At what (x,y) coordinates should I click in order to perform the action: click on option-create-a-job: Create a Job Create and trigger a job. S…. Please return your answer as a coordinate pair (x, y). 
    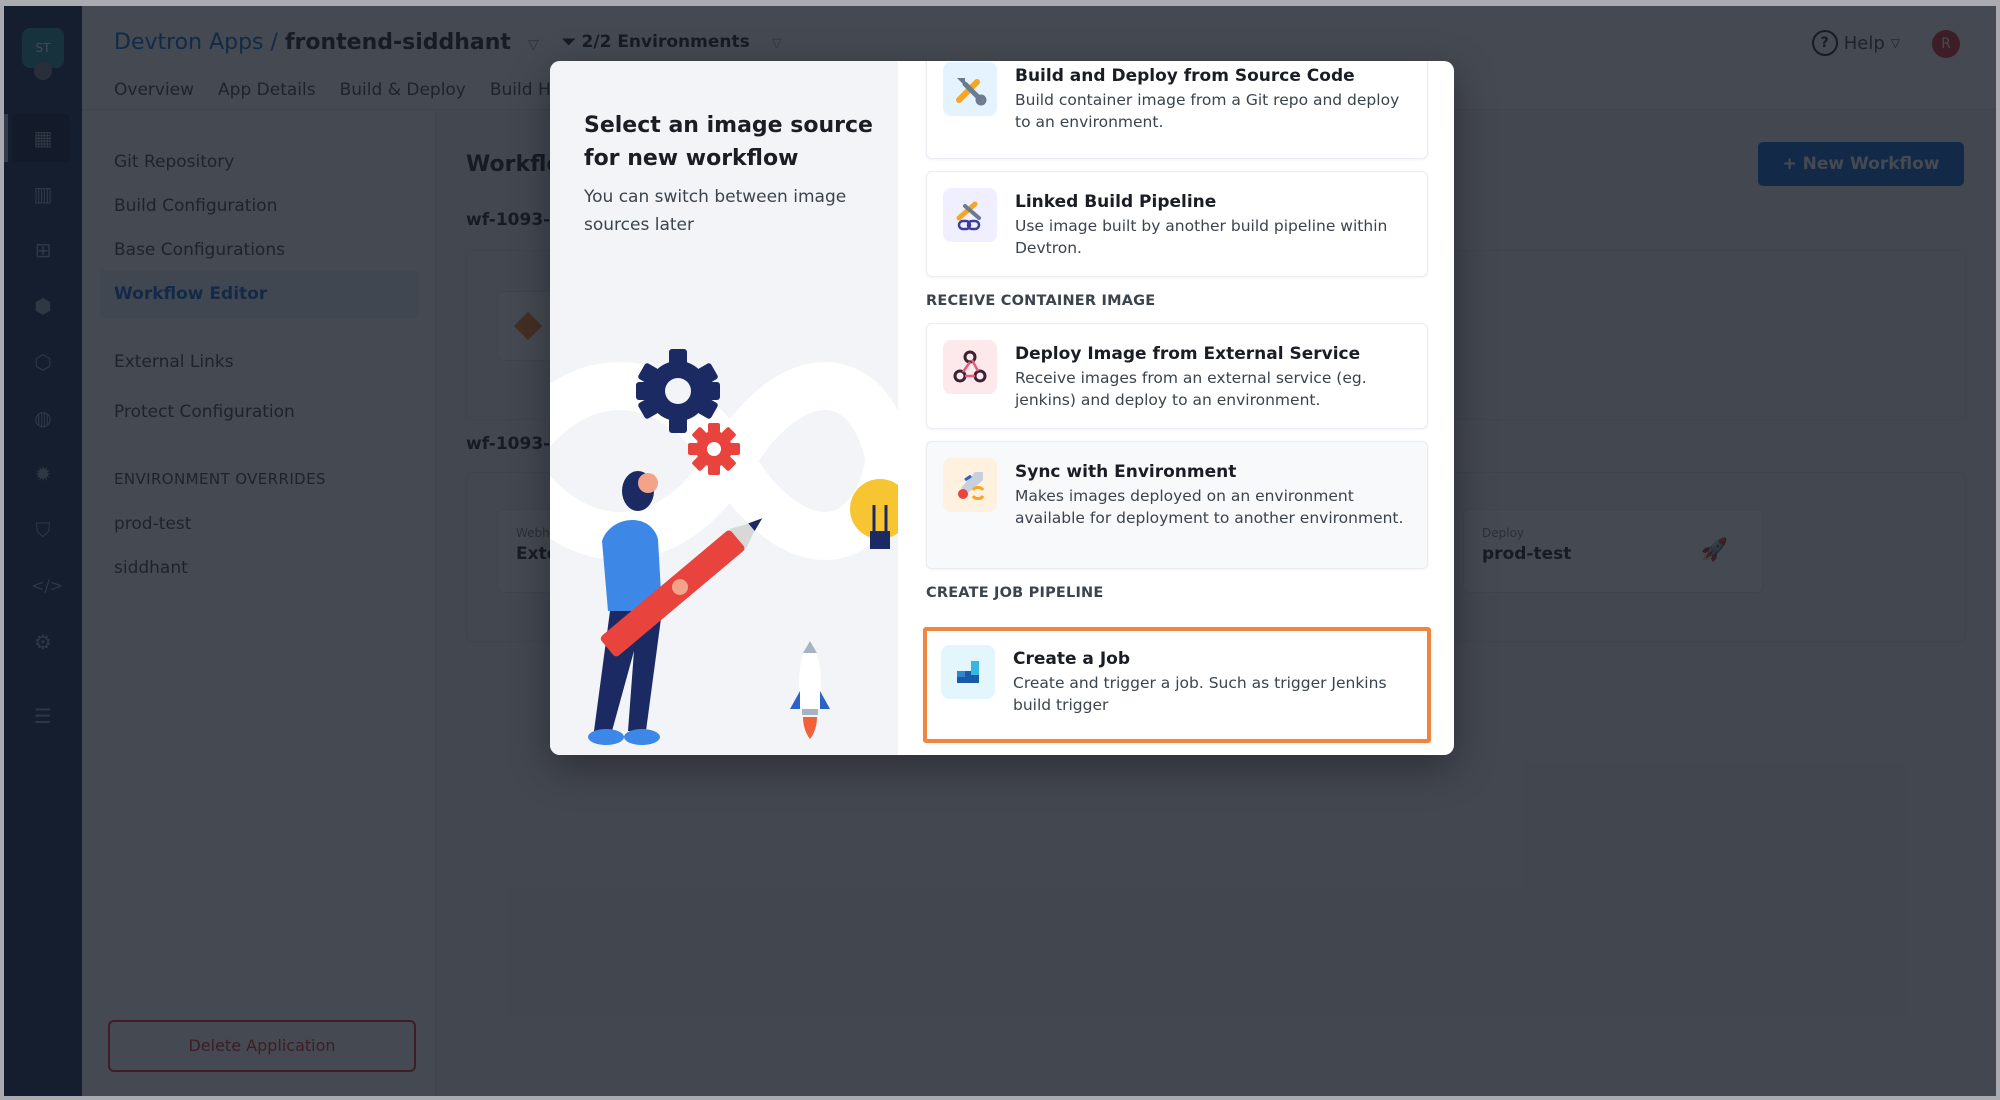
    Looking at the image, I should click on (1177, 685).